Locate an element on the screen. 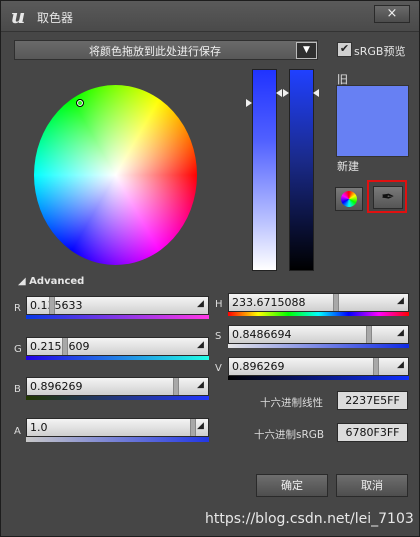 The height and width of the screenshot is (537, 420). s-knob is located at coordinates (369, 334).